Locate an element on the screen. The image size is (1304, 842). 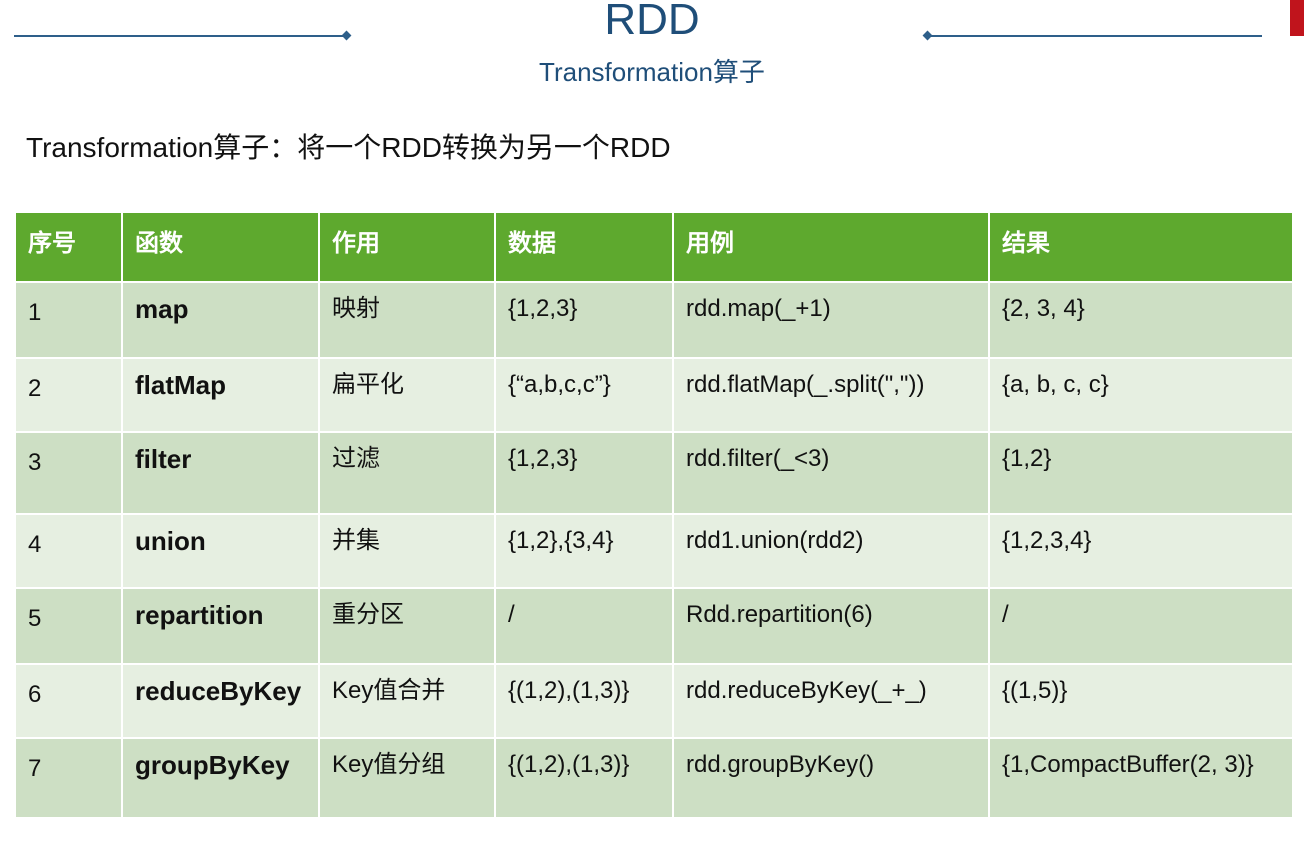
table-header-row: 序号 函数 作用 数据 用例 结果 is located at coordinates (654, 247).